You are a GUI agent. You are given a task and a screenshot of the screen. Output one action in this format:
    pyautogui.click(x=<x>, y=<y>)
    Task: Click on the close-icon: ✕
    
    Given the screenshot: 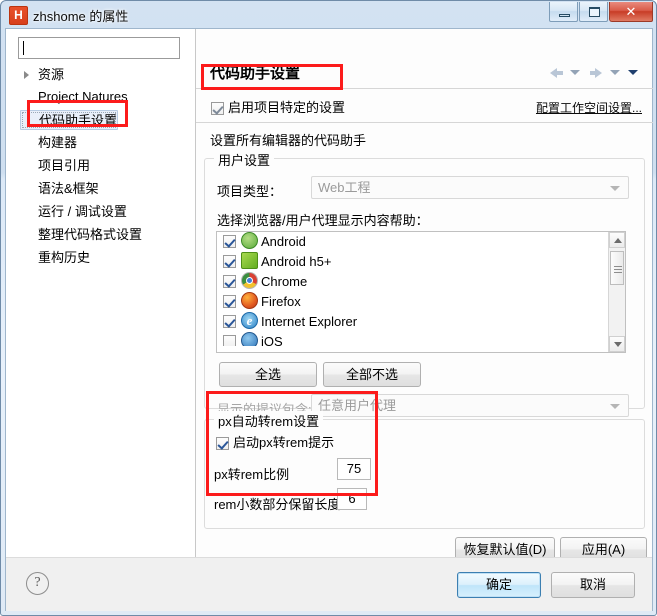 What is the action you would take?
    pyautogui.click(x=631, y=11)
    